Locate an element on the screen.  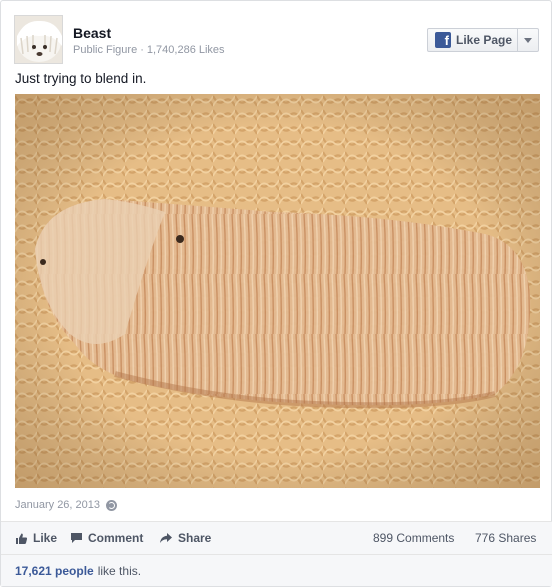
like-button: Like is located at coordinates (36, 538).